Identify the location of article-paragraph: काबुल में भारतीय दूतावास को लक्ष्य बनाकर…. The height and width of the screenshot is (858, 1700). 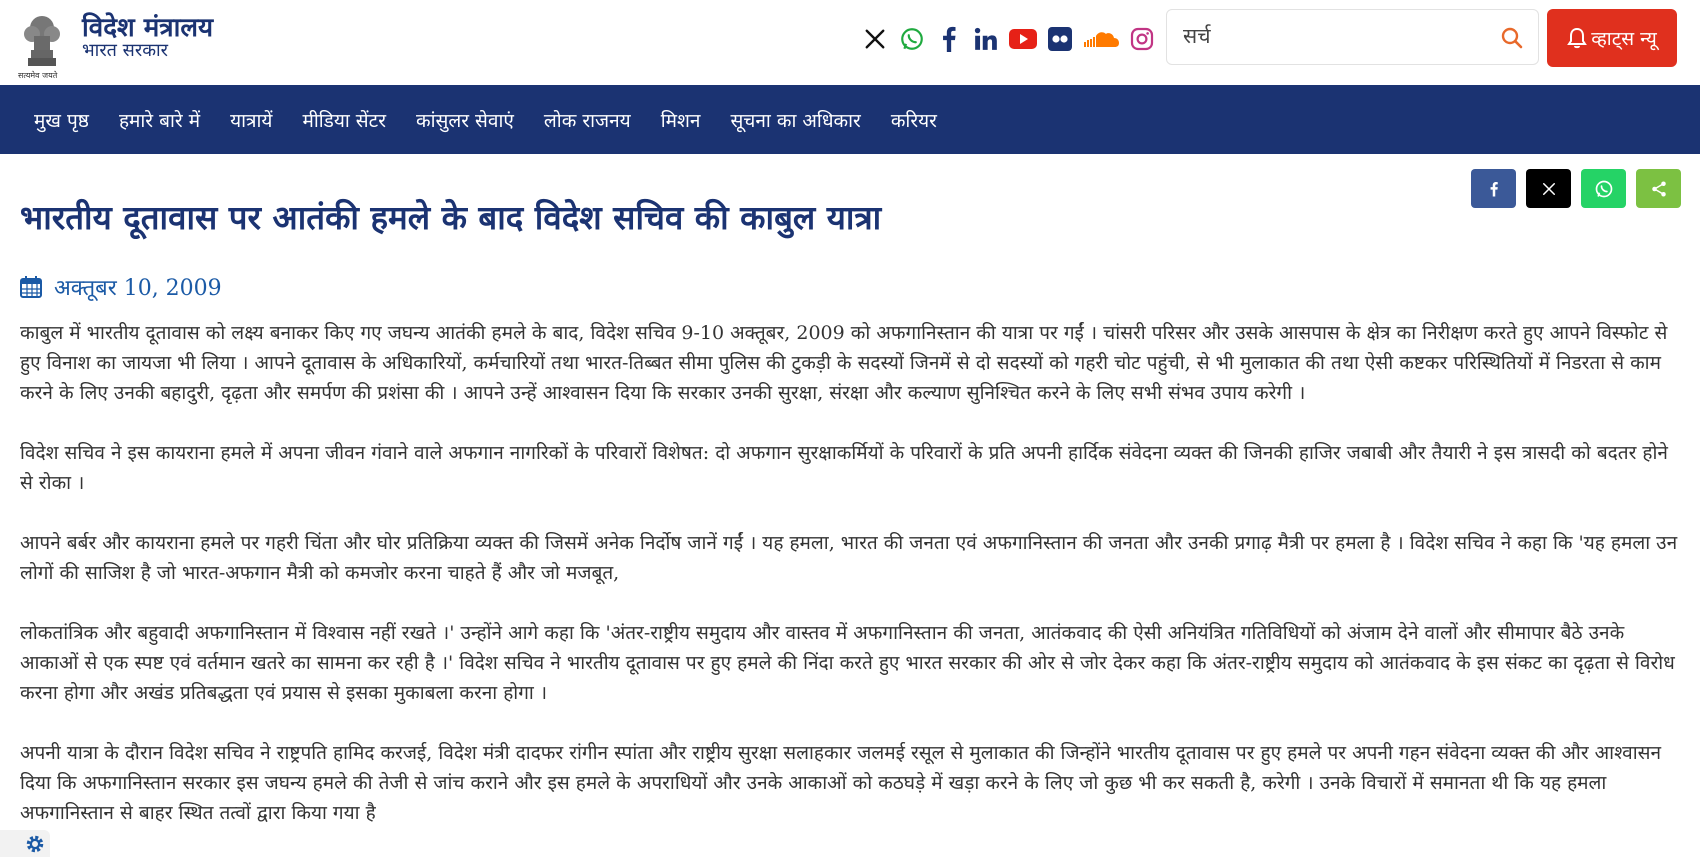
(844, 363).